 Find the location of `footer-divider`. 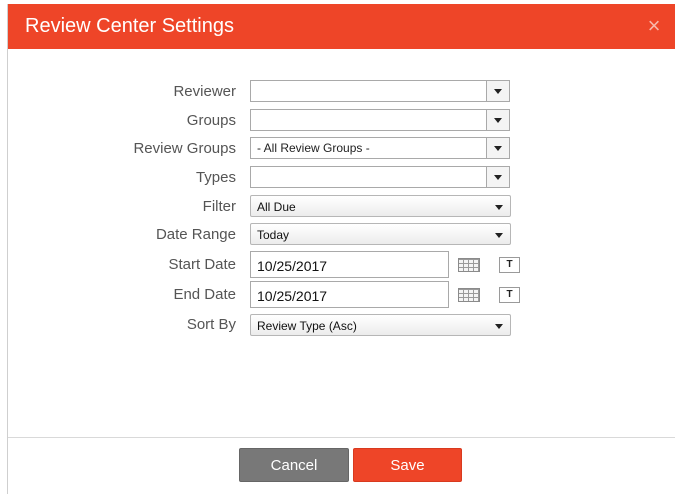

footer-divider is located at coordinates (341, 437).